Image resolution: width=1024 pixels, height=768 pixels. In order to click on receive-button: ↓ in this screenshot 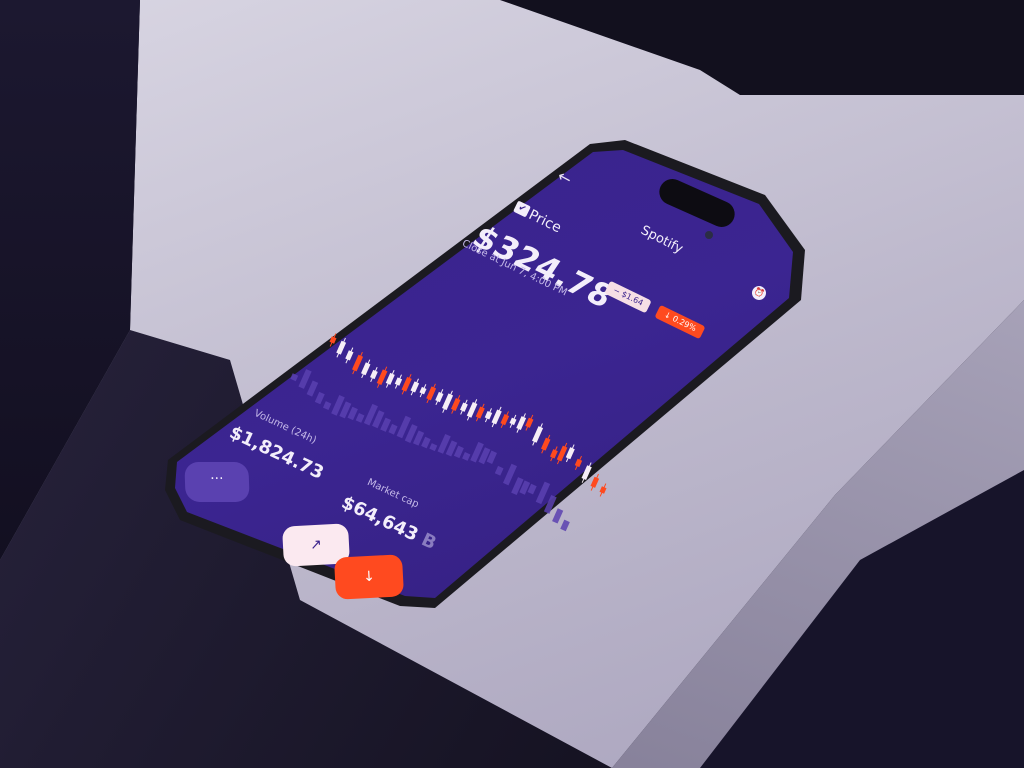, I will do `click(369, 577)`.